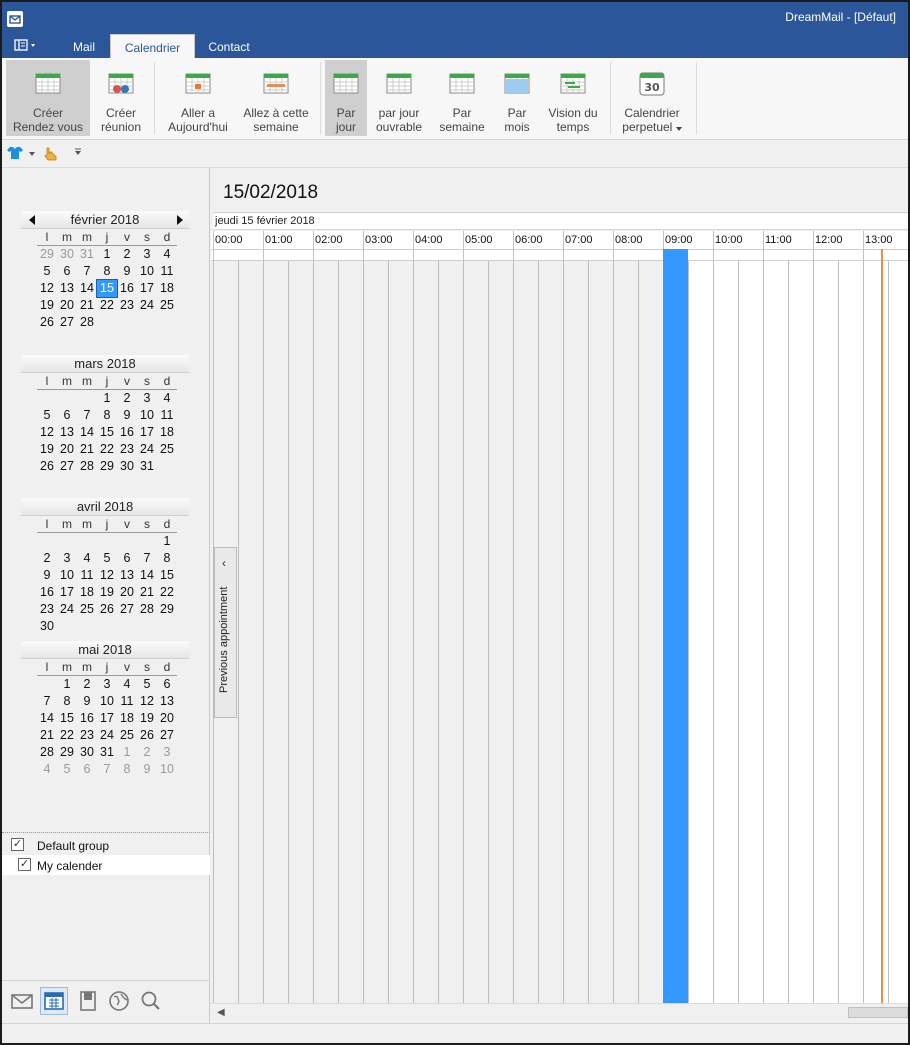 This screenshot has height=1045, width=910. Describe the element at coordinates (229, 46) in the screenshot. I see `tab-contact: Contact` at that location.